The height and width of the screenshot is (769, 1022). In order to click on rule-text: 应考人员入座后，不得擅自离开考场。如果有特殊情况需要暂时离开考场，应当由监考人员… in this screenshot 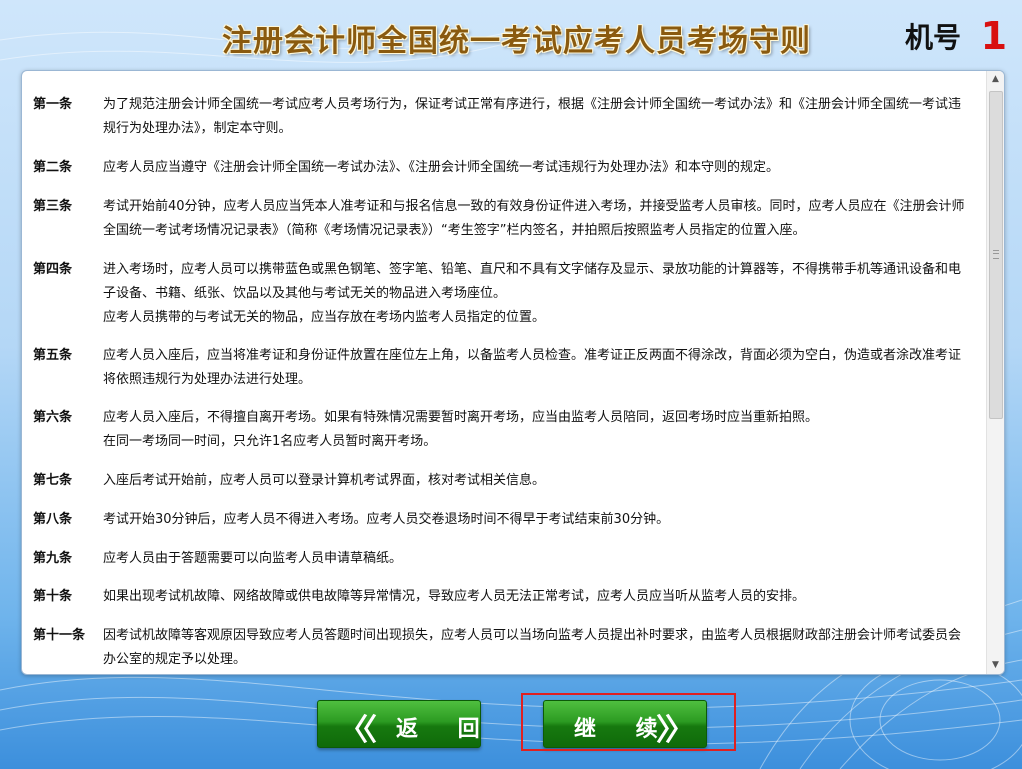, I will do `click(461, 417)`.